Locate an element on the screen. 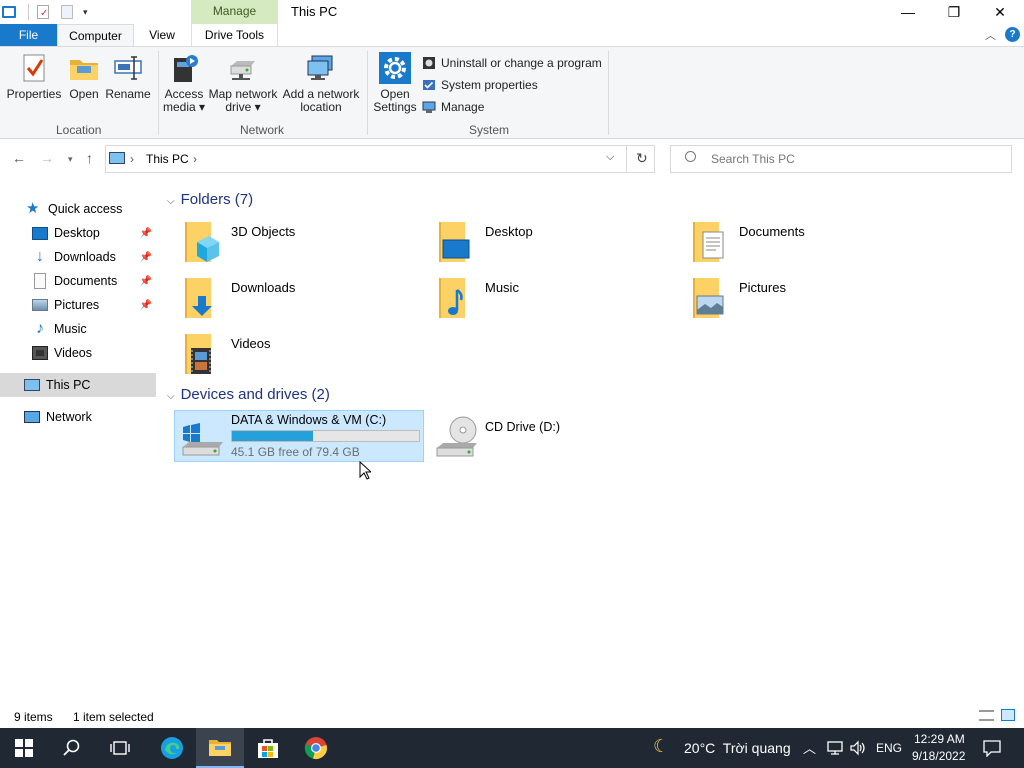 Image resolution: width=1024 pixels, height=768 pixels. video-icon is located at coordinates (40, 353).